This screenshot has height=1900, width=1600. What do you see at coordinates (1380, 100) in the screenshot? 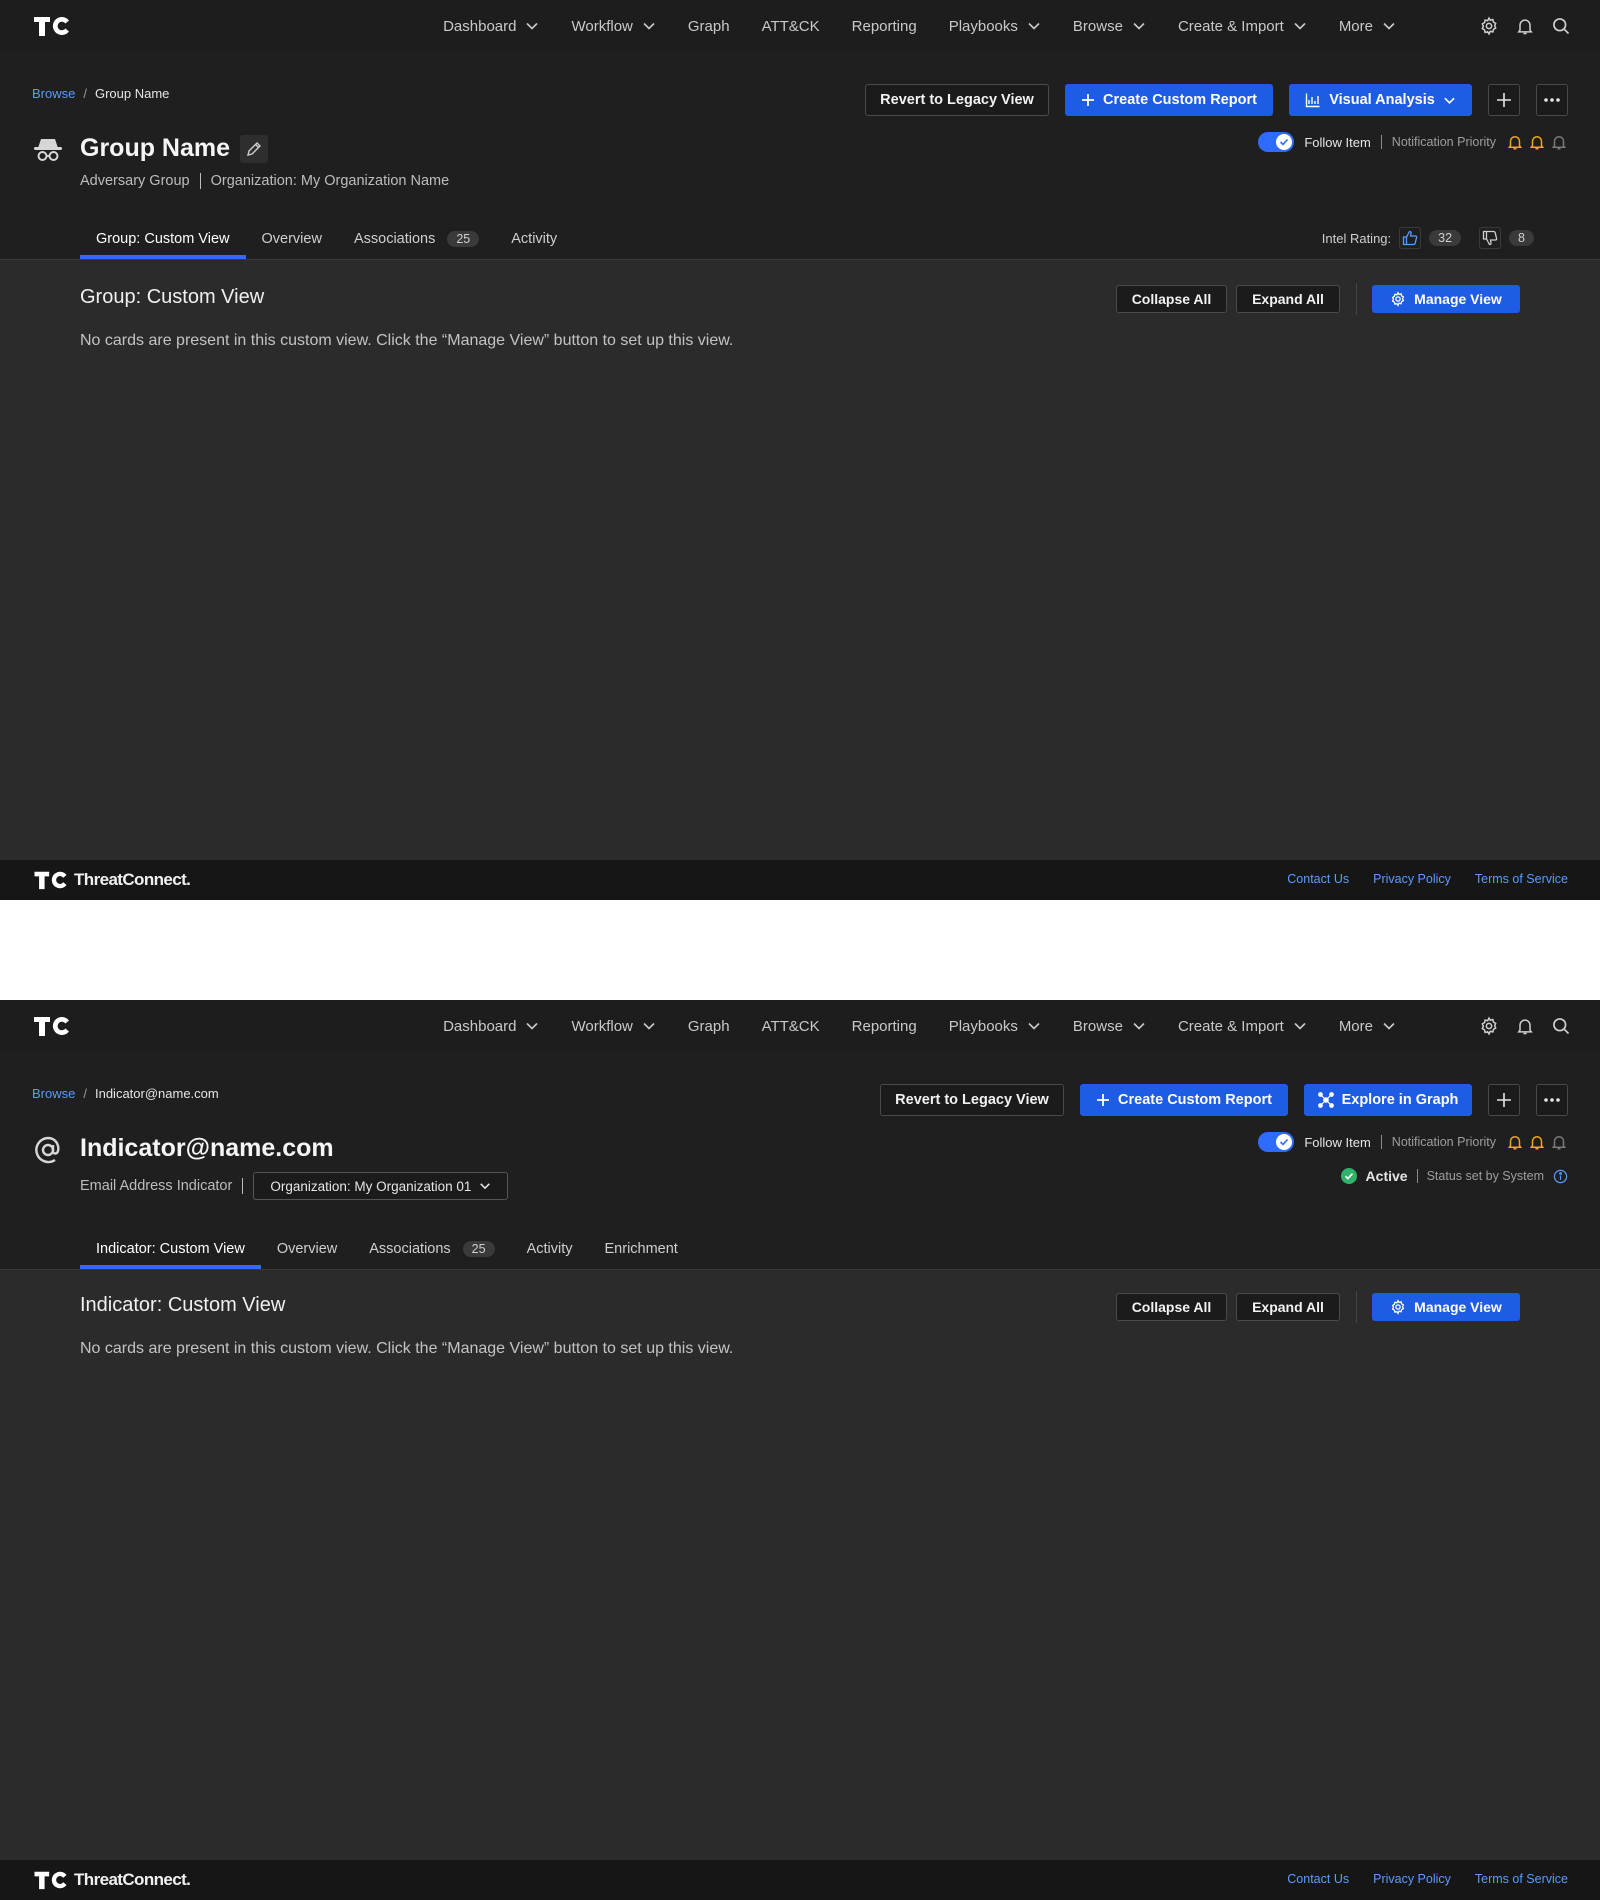
I see `visual-analysis-dropdown-button: Visual Analysis` at bounding box center [1380, 100].